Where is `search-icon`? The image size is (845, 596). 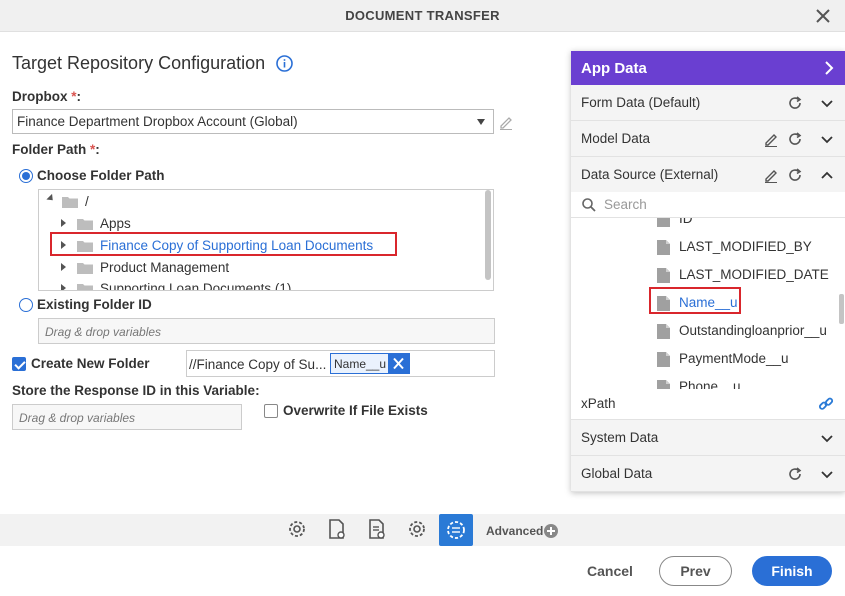
search-icon is located at coordinates (589, 205).